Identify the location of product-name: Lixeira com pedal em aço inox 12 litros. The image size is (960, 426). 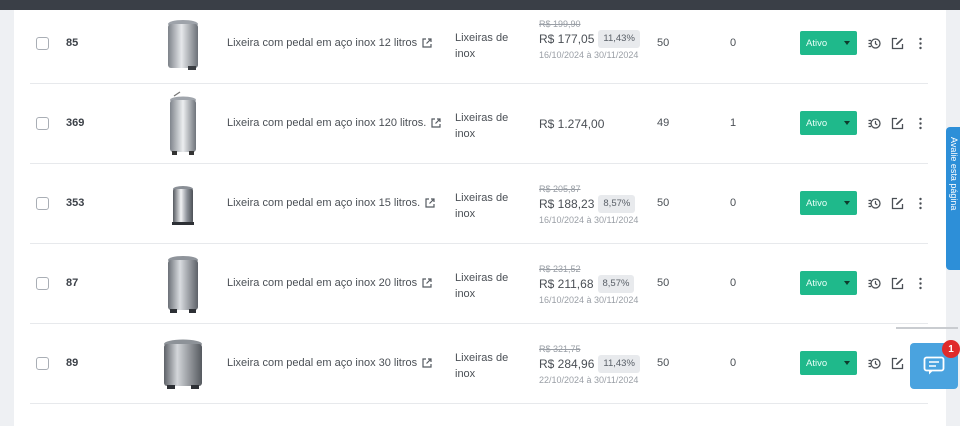
(322, 43).